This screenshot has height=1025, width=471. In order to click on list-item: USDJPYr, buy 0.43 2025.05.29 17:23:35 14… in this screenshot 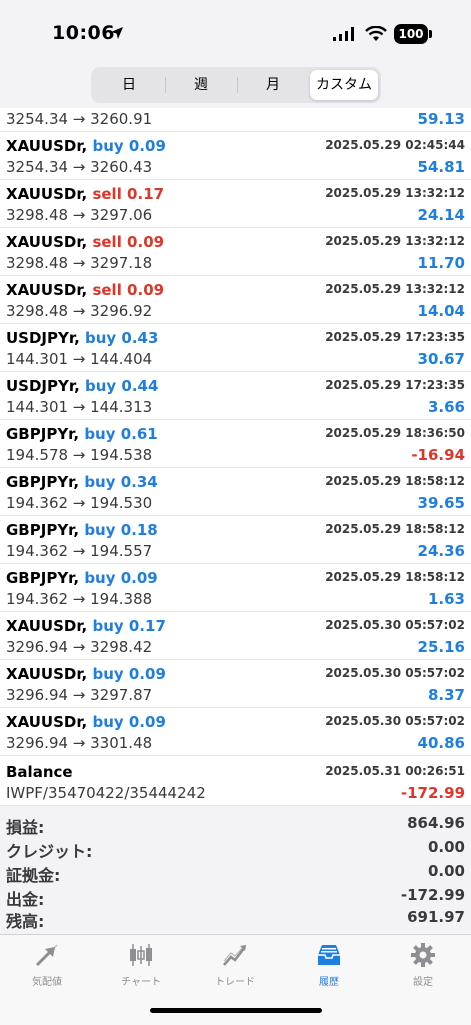, I will do `click(235, 348)`.